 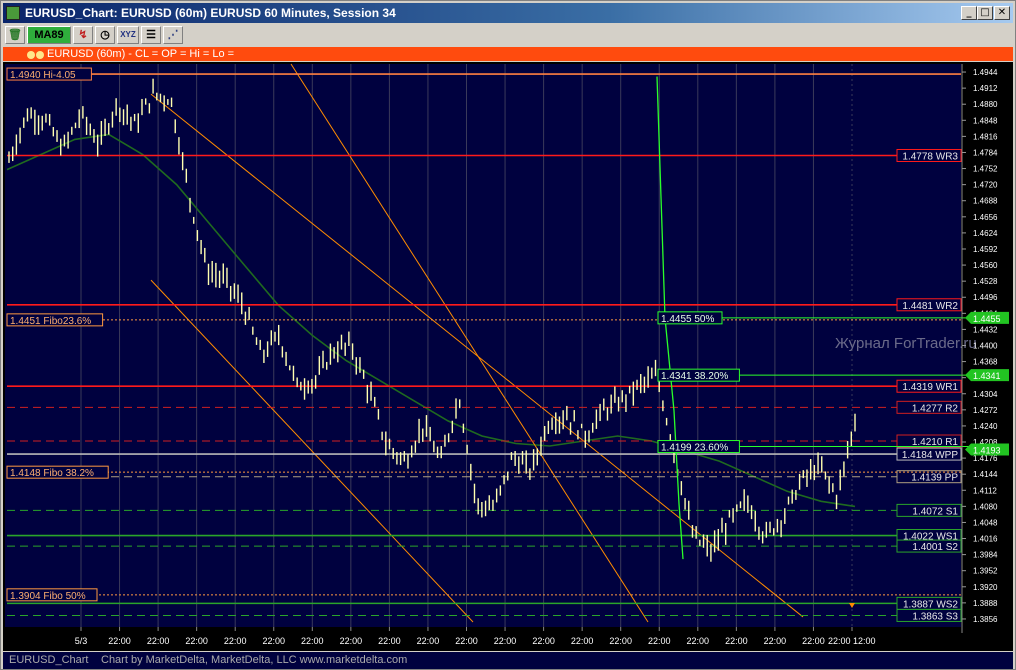 What do you see at coordinates (13, 13) in the screenshot?
I see `app-icon` at bounding box center [13, 13].